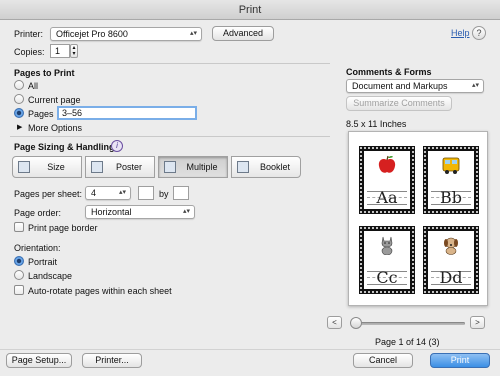 This screenshot has width=500, height=376. I want to click on size-icon, so click(24, 167).